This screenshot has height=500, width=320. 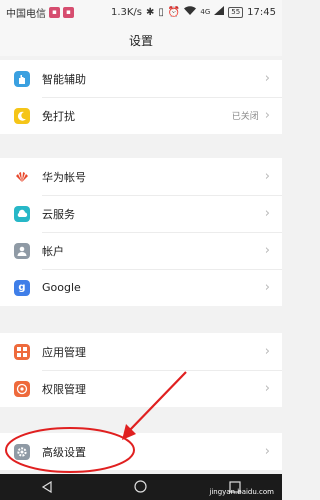 What do you see at coordinates (22, 78) in the screenshot?
I see `hand-icon` at bounding box center [22, 78].